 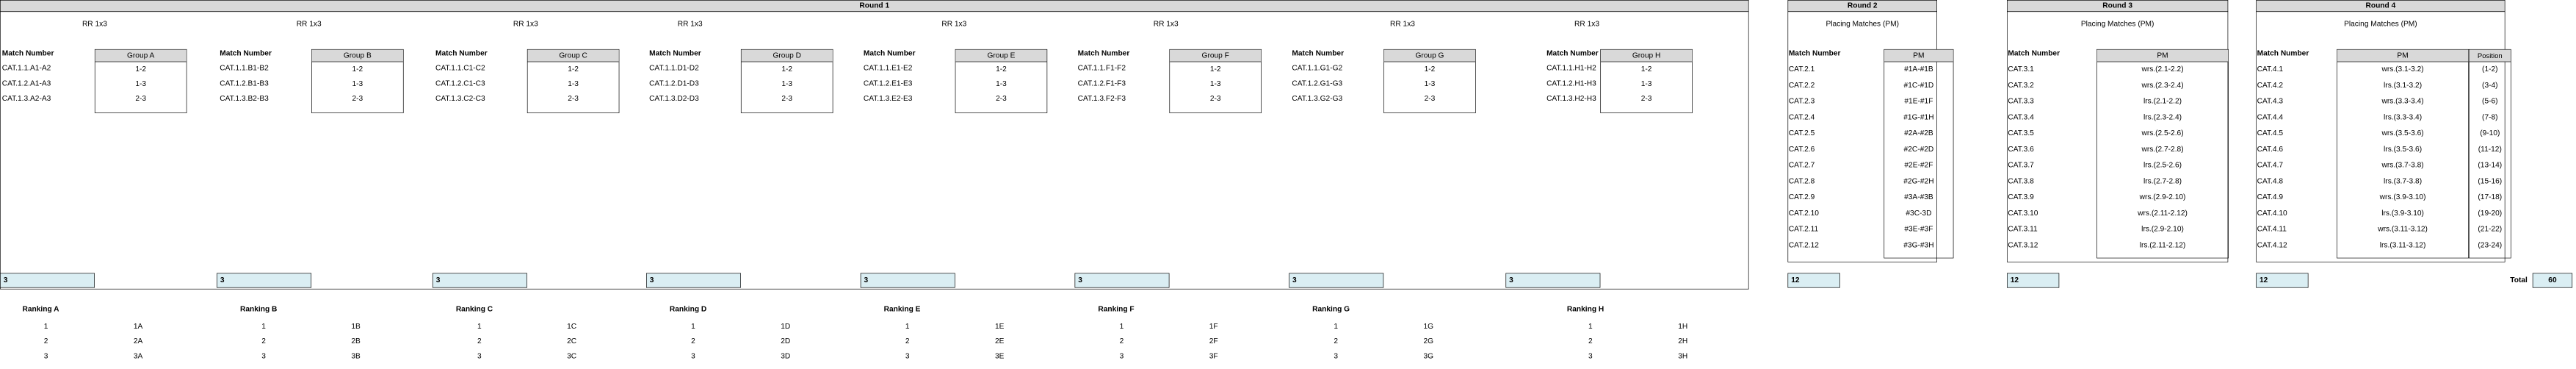 What do you see at coordinates (1216, 56) in the screenshot?
I see `group-name: Group F` at bounding box center [1216, 56].